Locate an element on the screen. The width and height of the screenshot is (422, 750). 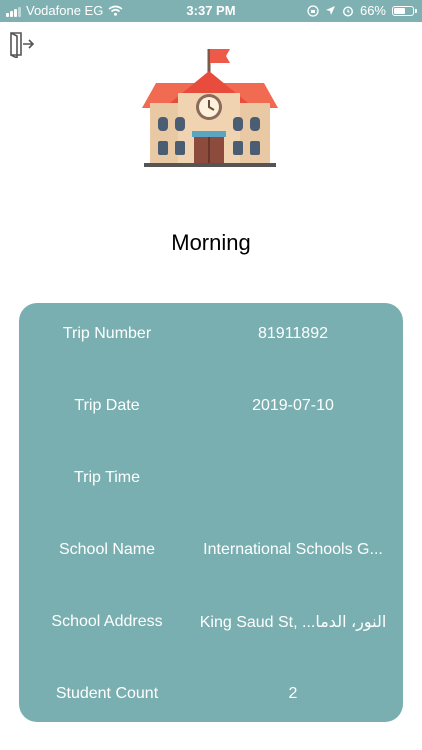
detail-label: Trip Time is located at coordinates (107, 477).